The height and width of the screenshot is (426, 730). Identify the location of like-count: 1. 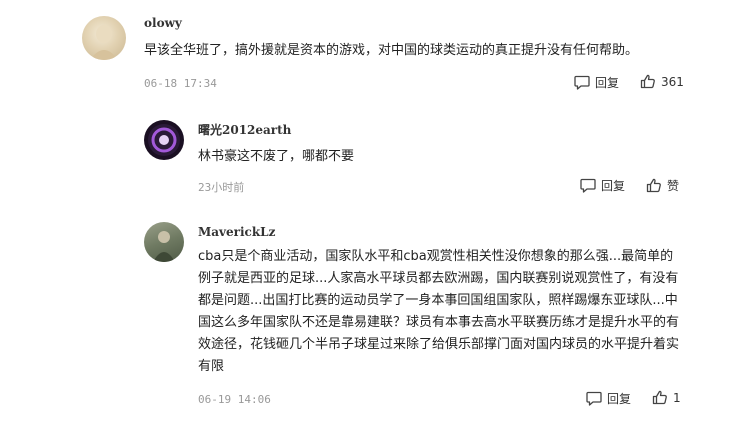
(677, 397).